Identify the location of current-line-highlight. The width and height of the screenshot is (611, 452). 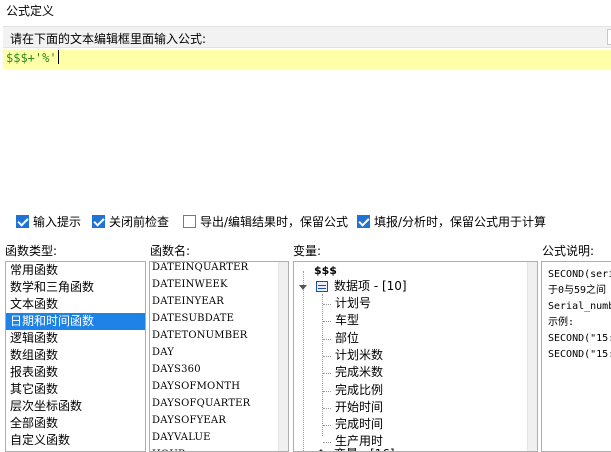
(307, 59).